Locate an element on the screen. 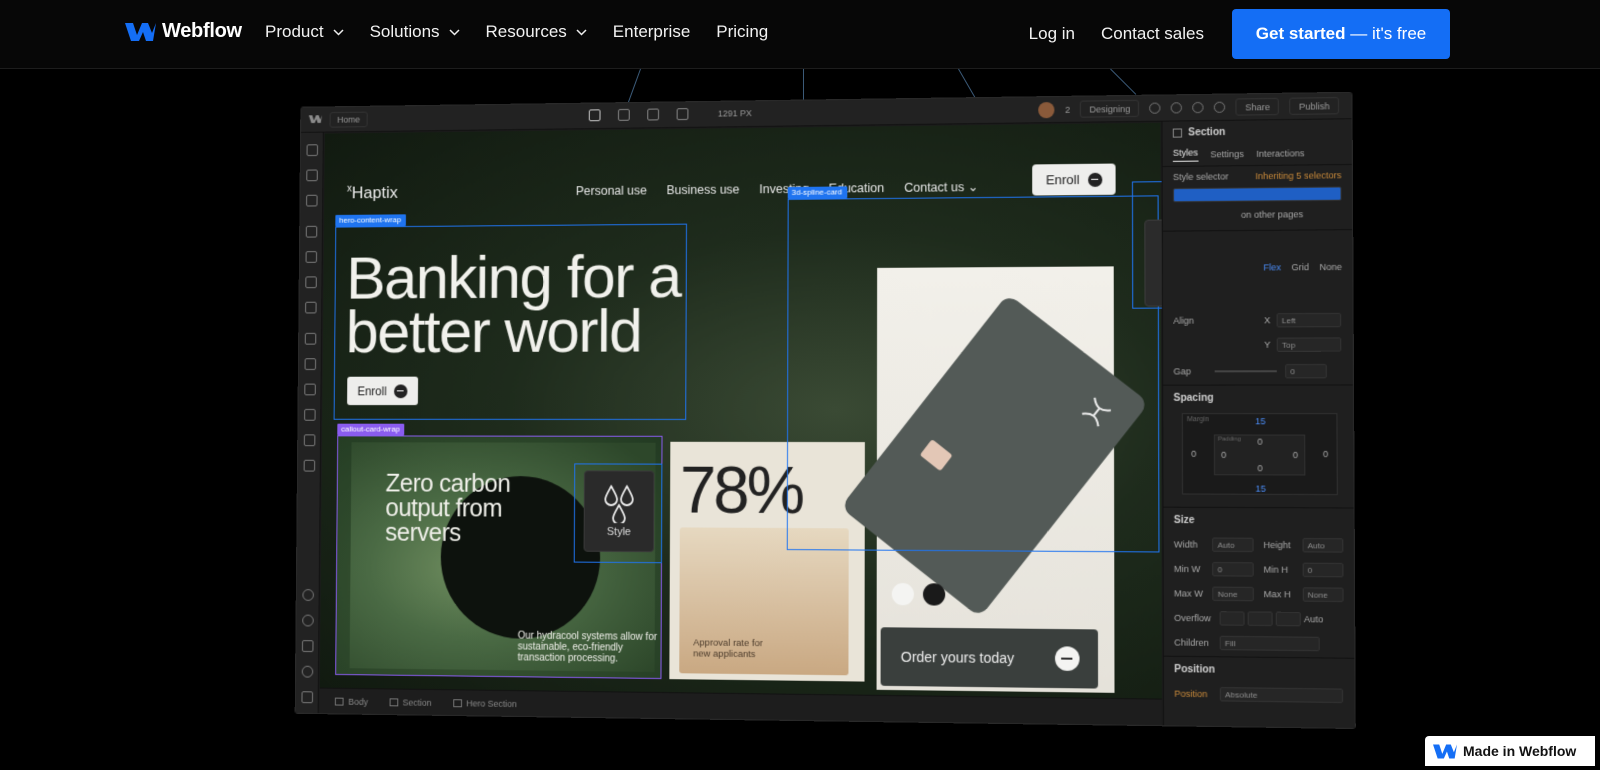 The width and height of the screenshot is (1600, 770). gap-slider is located at coordinates (1246, 371).